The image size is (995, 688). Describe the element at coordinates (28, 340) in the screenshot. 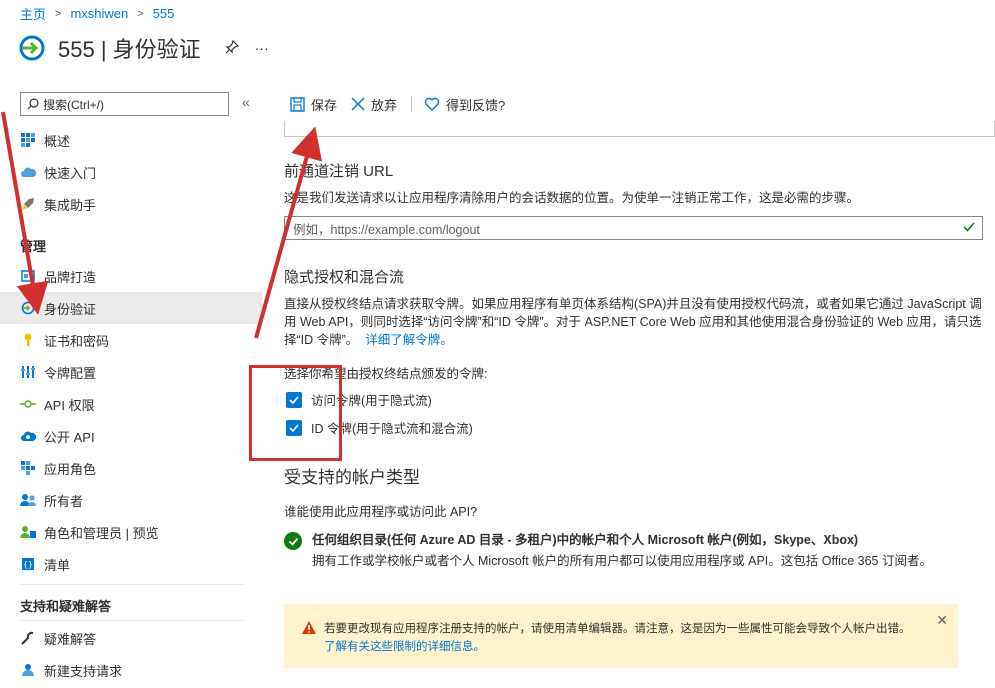

I see `key-icon` at that location.